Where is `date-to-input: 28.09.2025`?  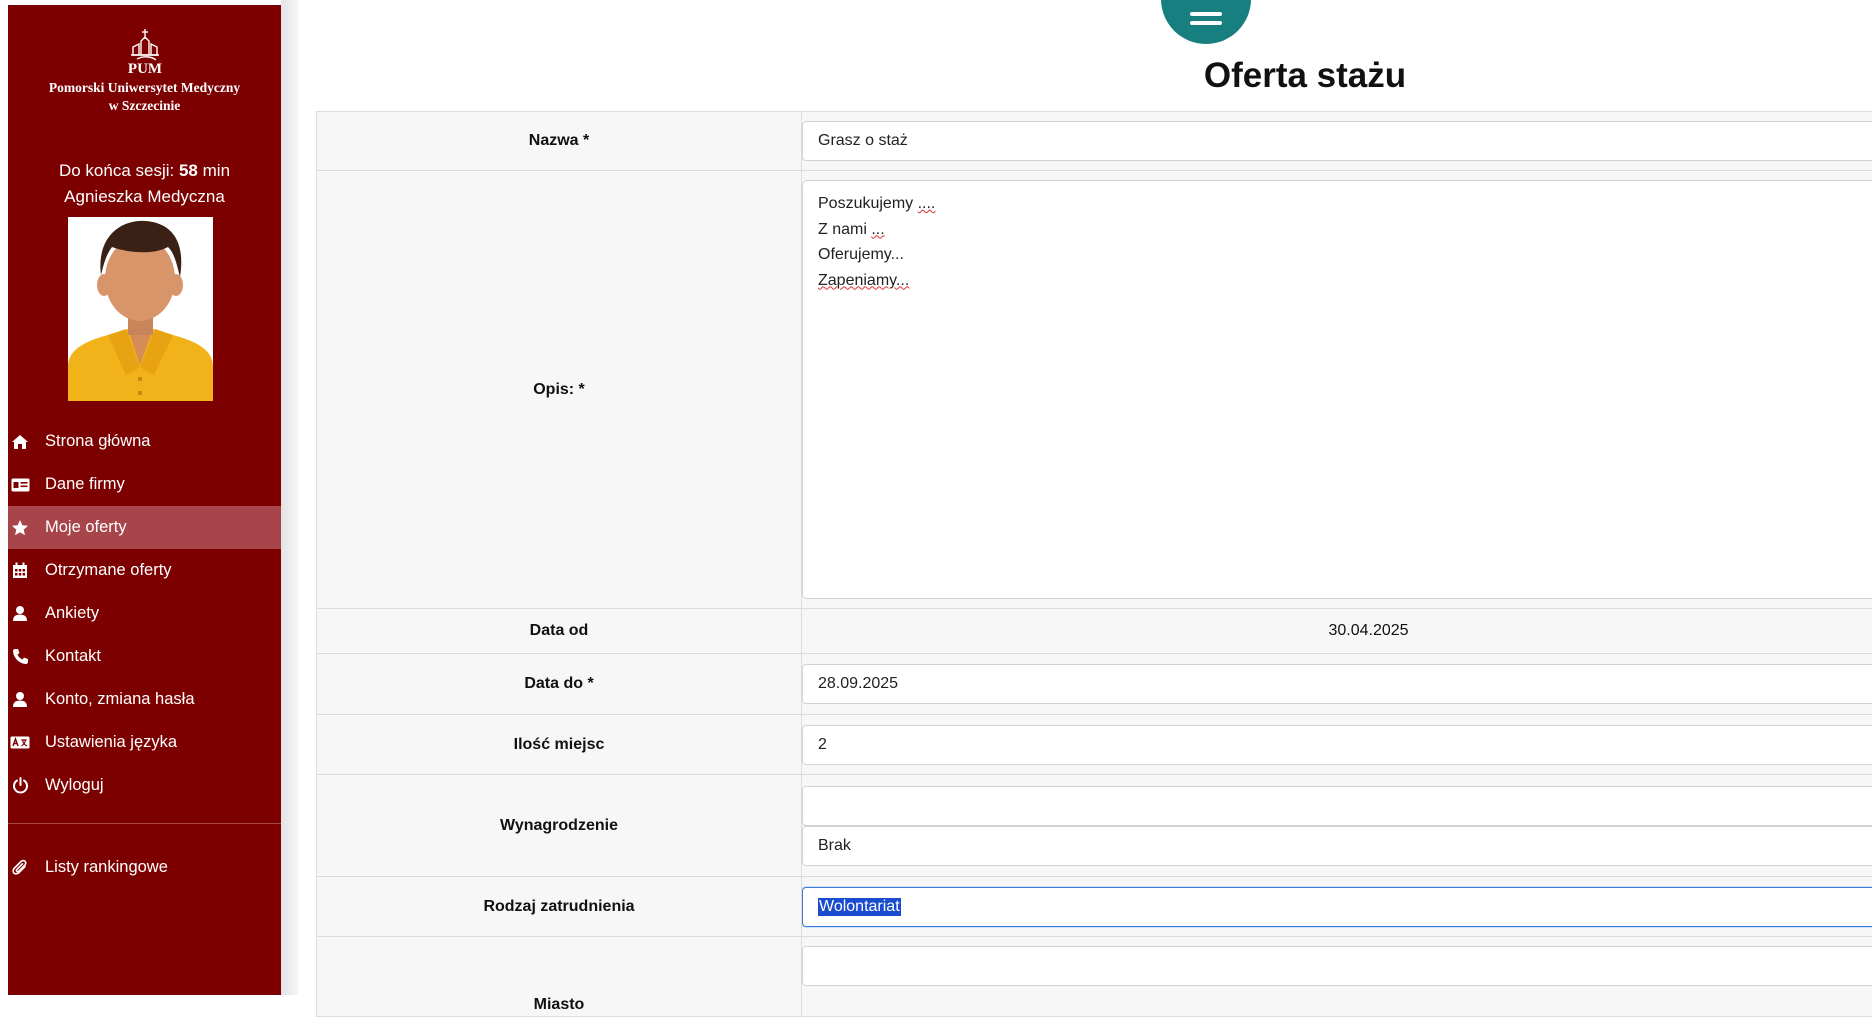
date-to-input: 28.09.2025 is located at coordinates (1337, 684).